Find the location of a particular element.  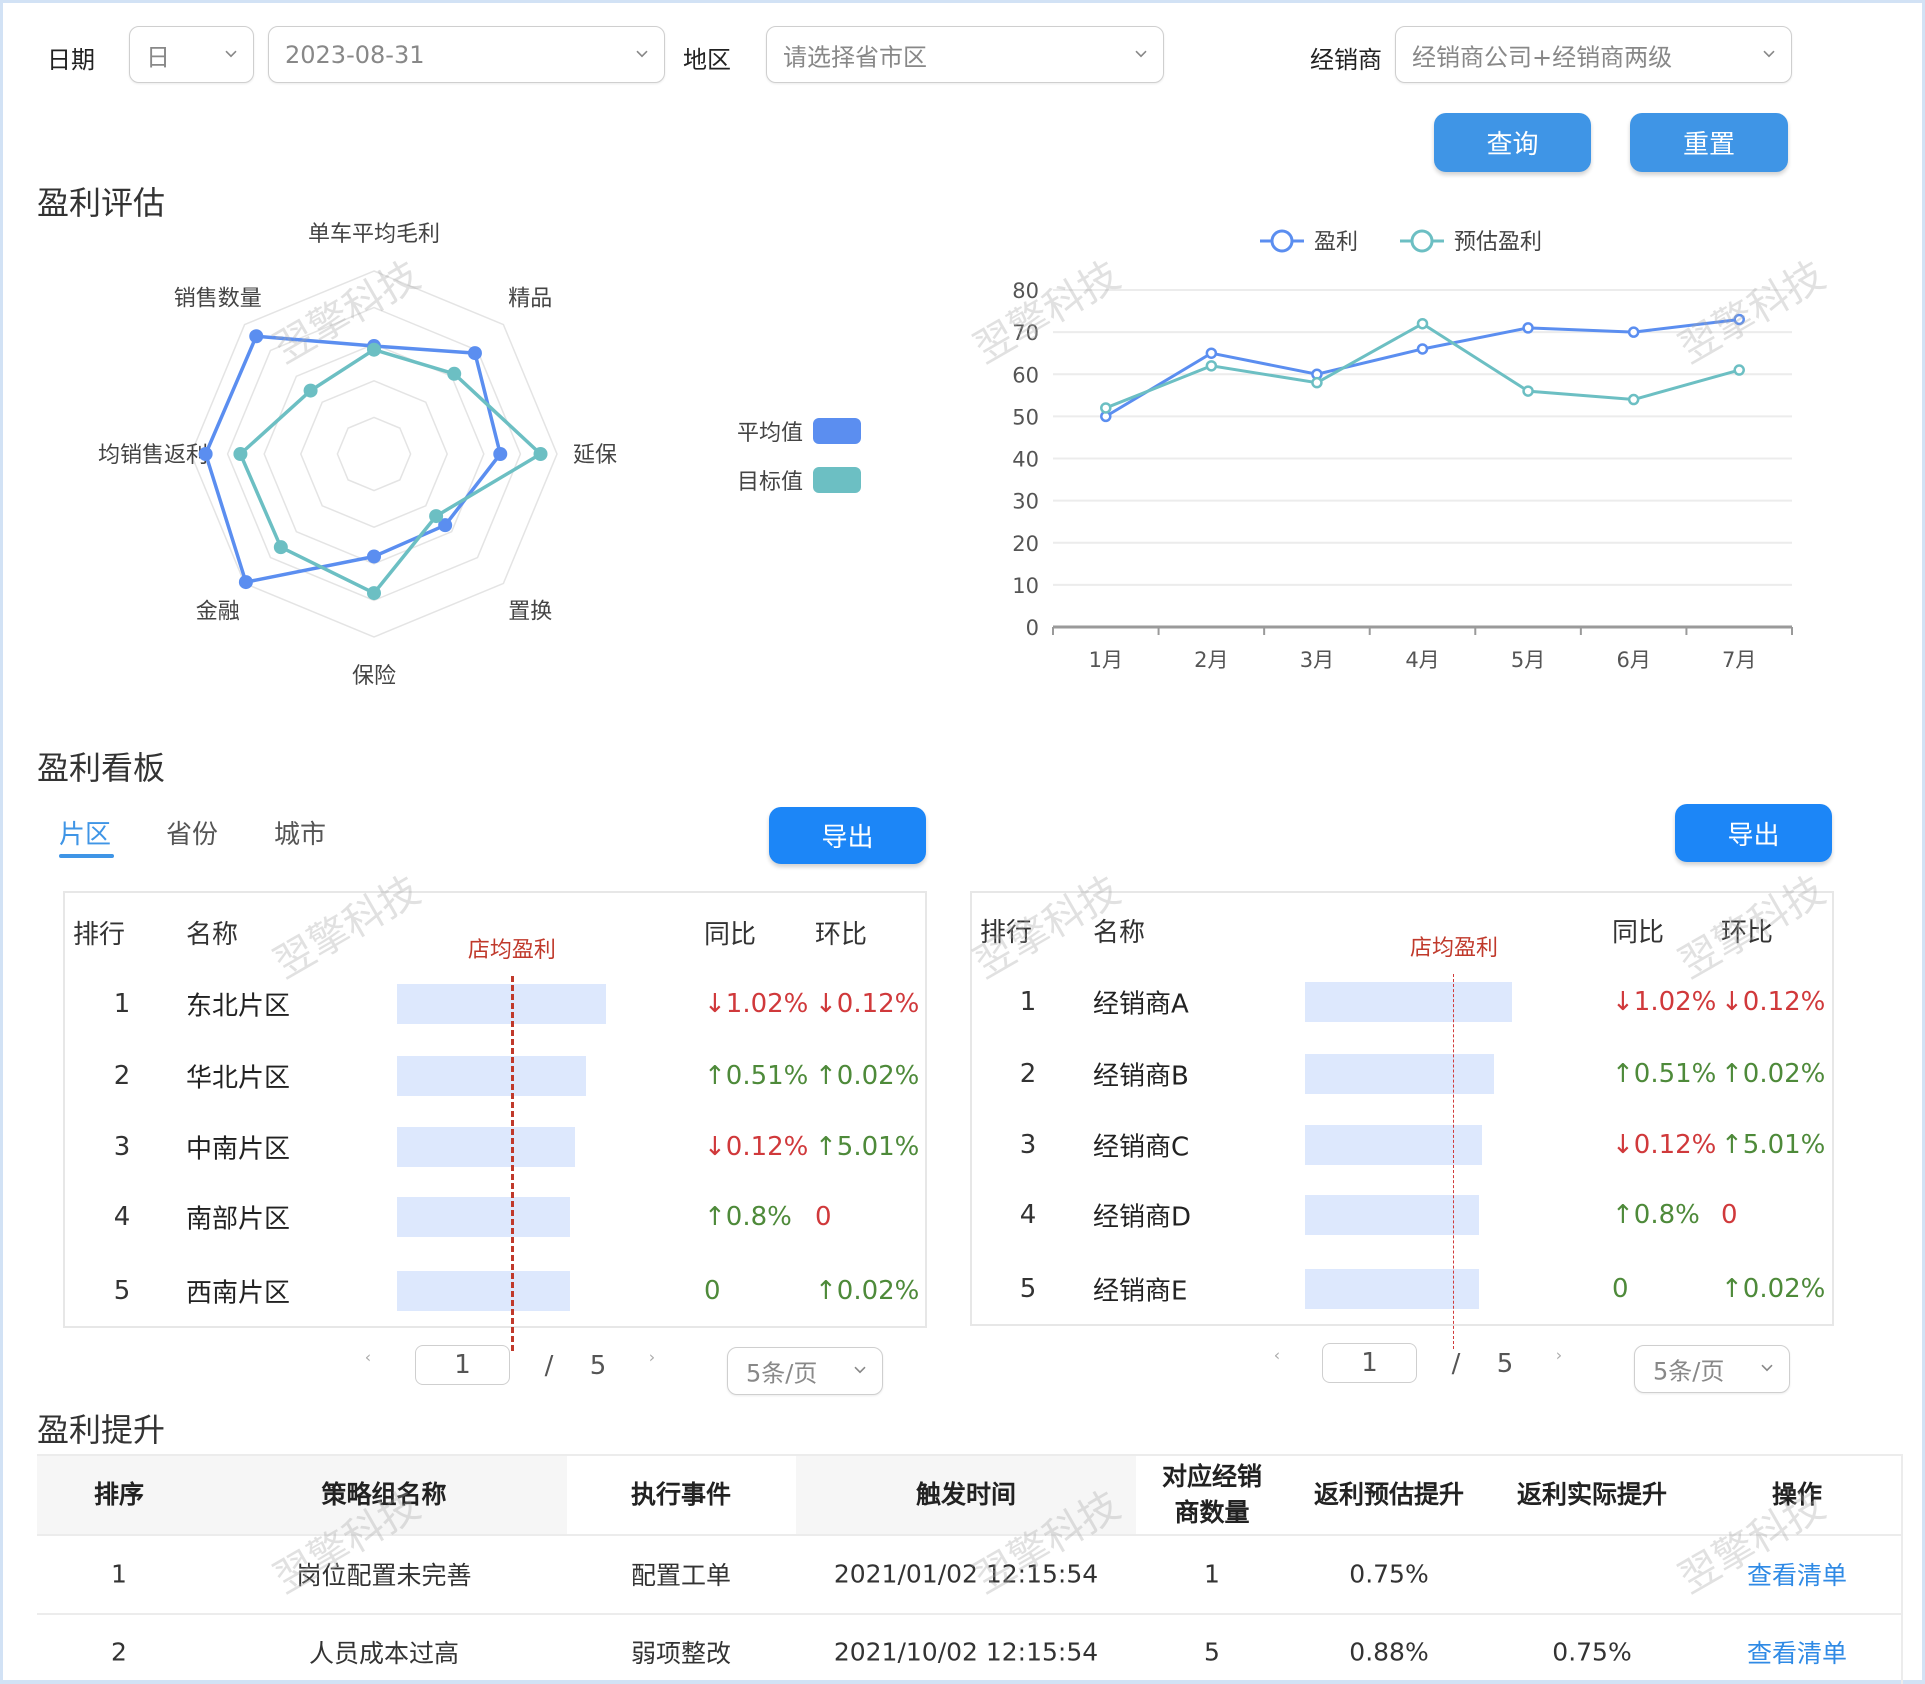

tab-region: 片区 is located at coordinates (85, 832).